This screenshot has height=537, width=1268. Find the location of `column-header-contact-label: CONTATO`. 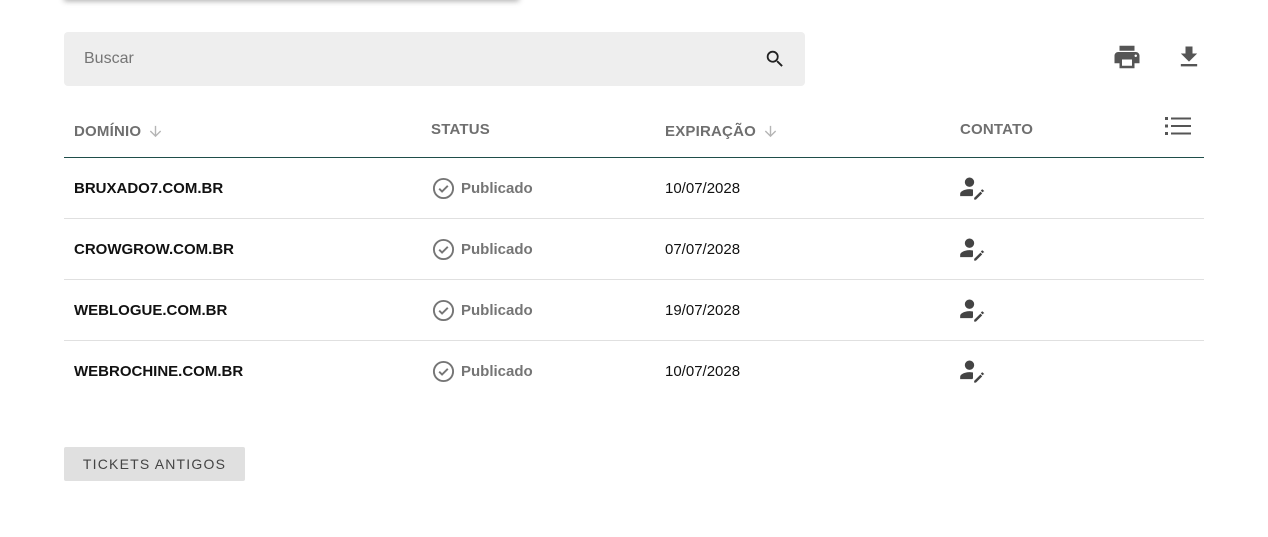

column-header-contact-label: CONTATO is located at coordinates (997, 129).